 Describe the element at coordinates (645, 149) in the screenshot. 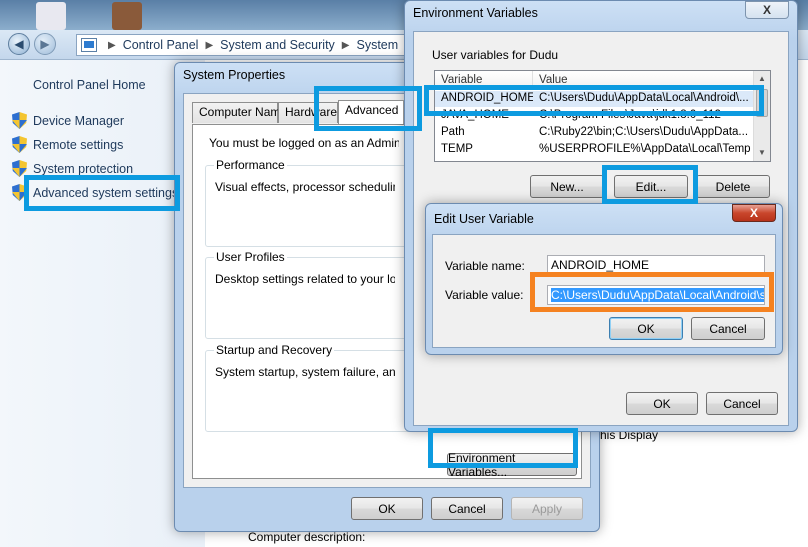

I see `variable-value-cell: %USERPROFILE%\AppData\Local\Temp` at that location.